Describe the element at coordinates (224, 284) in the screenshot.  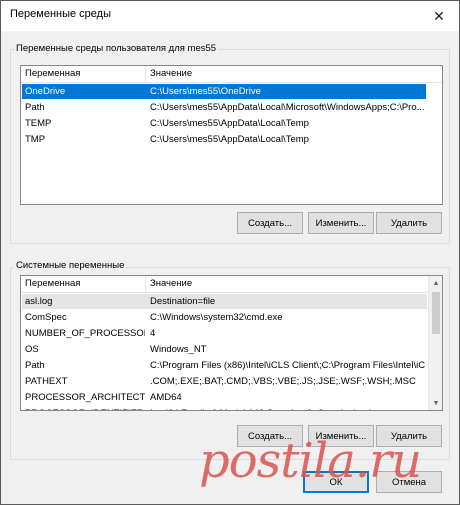
I see `system-list-header: Переменная Значение` at that location.